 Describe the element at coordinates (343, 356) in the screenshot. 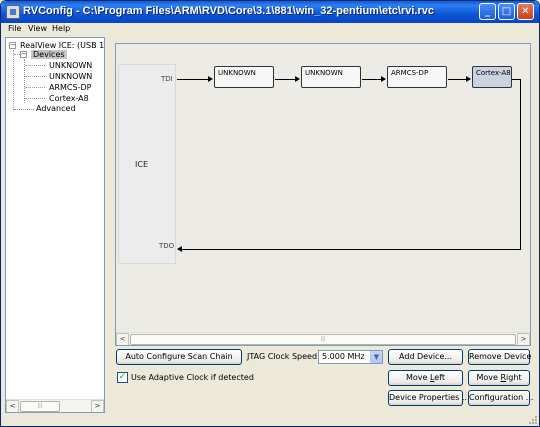

I see `jtag-clock-value: 5.000 MHz` at that location.